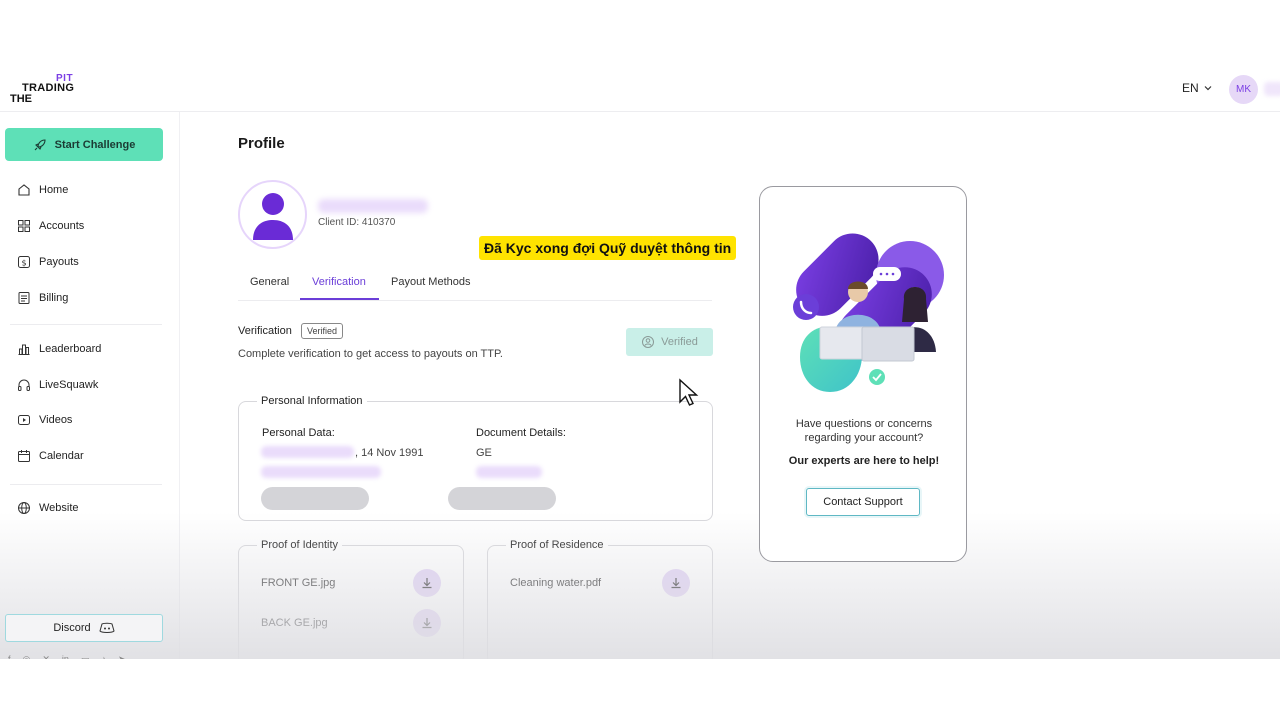  I want to click on logo-the: THE, so click(21, 99).